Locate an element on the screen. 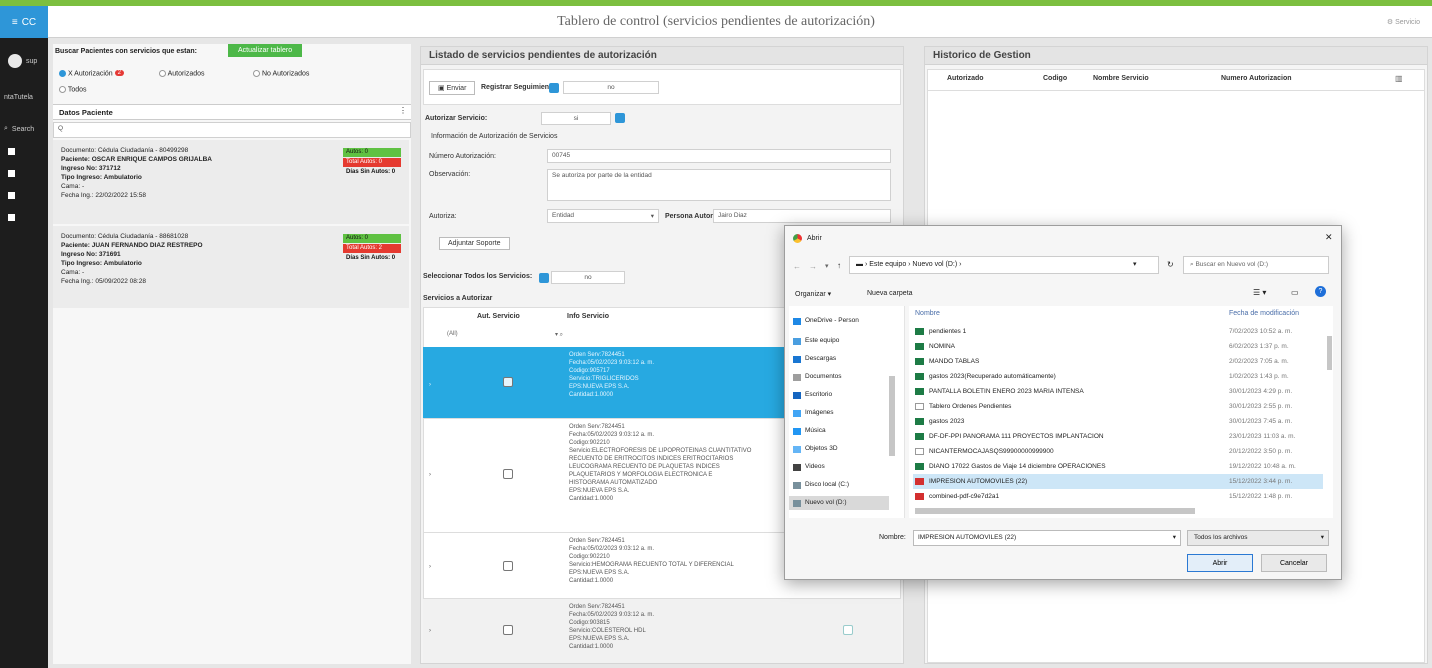  extra-checkbox is located at coordinates (848, 630).